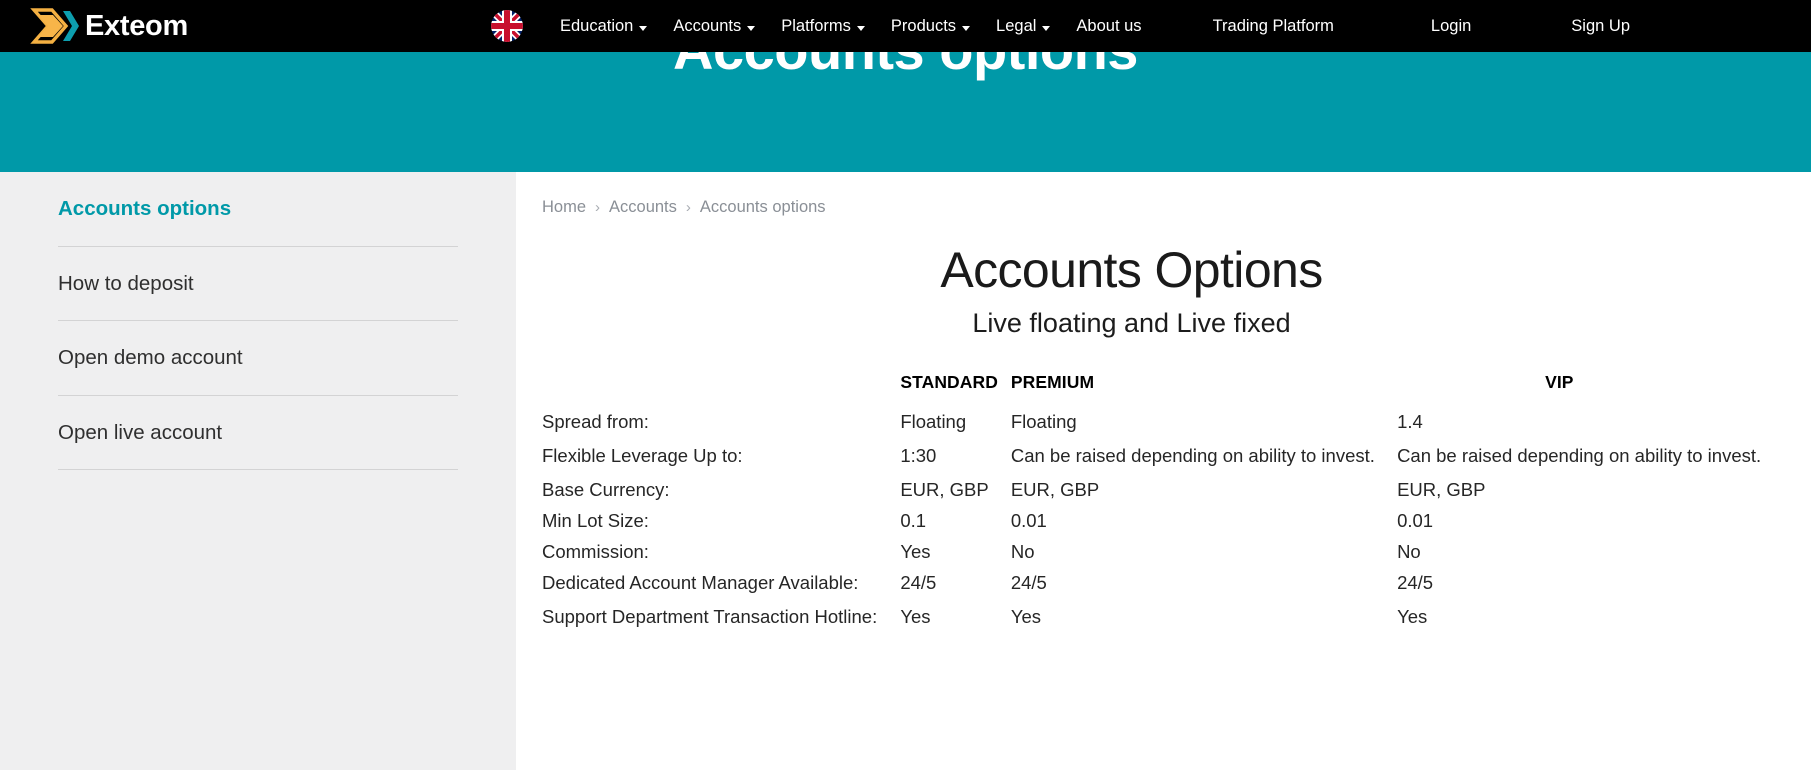 Image resolution: width=1811 pixels, height=770 pixels. I want to click on row-label-commission: Commission:, so click(595, 551).